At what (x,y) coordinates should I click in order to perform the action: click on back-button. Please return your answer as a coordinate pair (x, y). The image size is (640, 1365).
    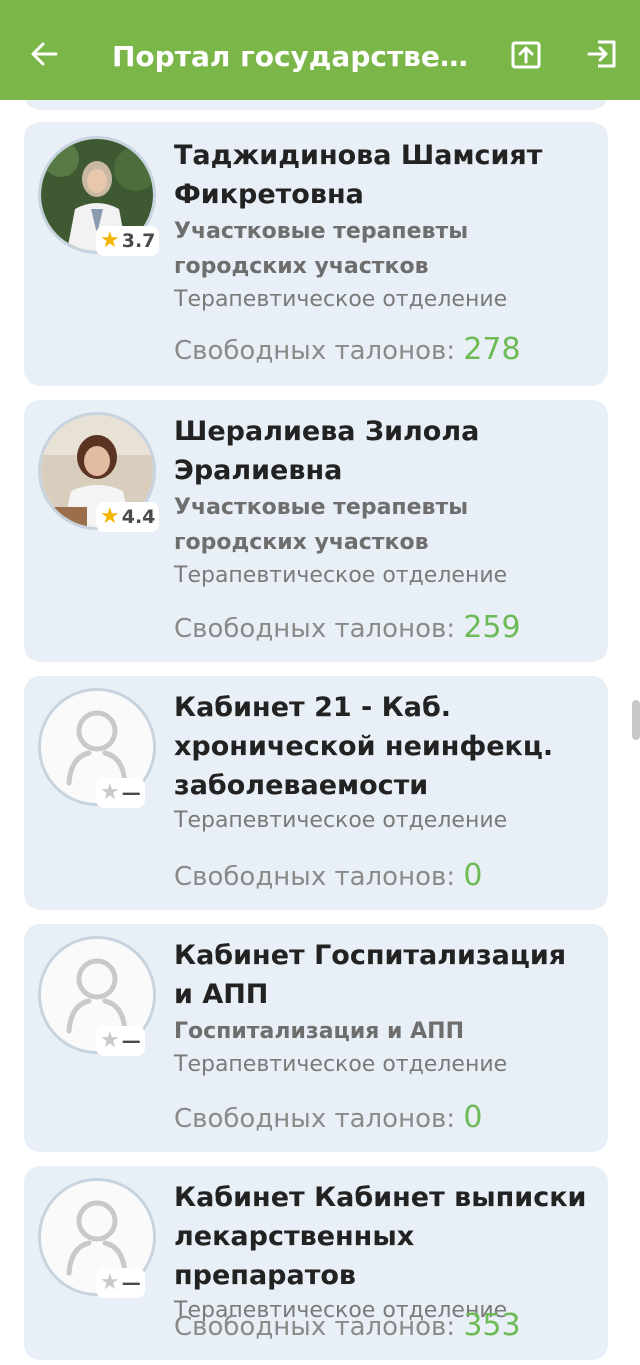
    Looking at the image, I should click on (44, 56).